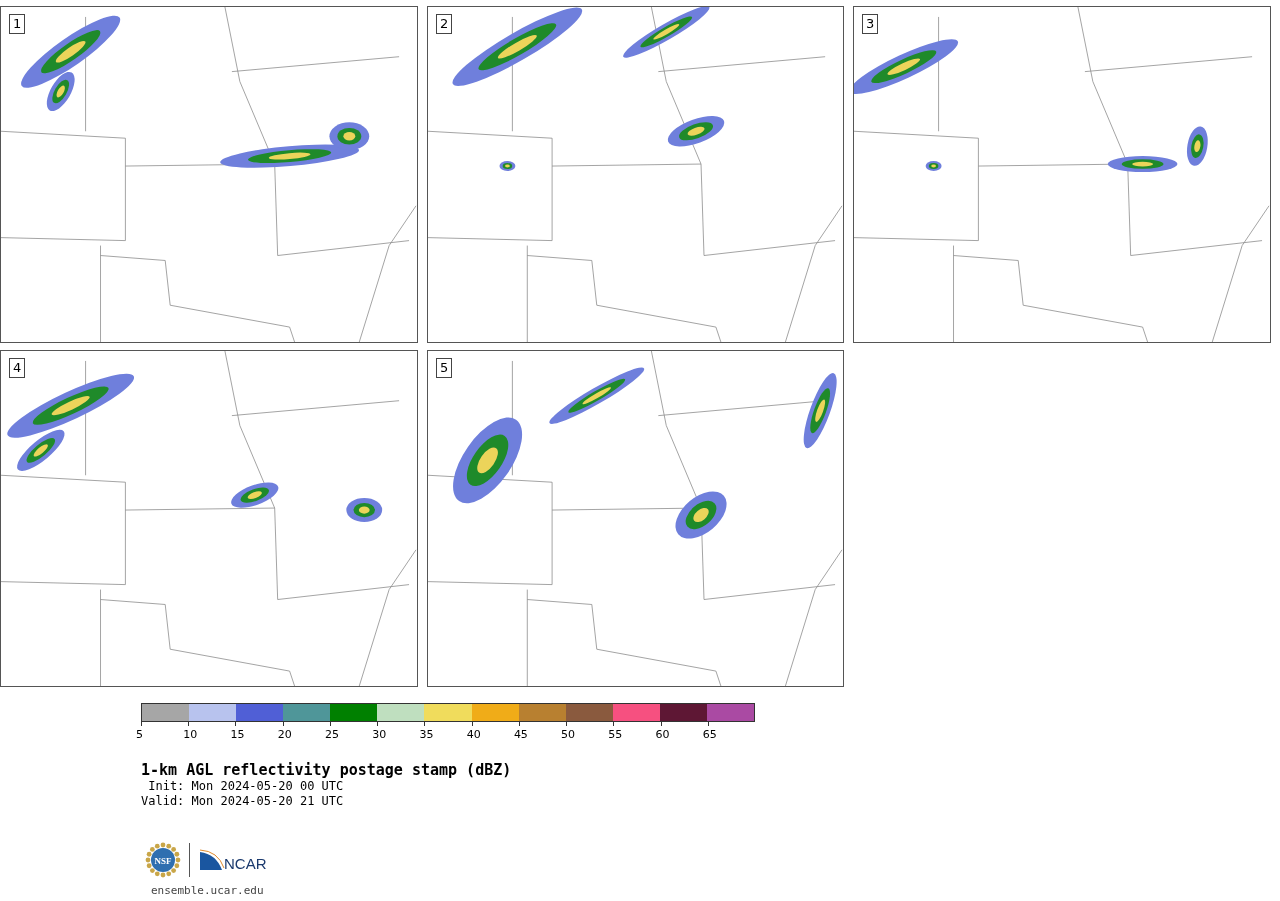 This screenshot has width=1280, height=901. I want to click on tick-label: 50, so click(568, 734).